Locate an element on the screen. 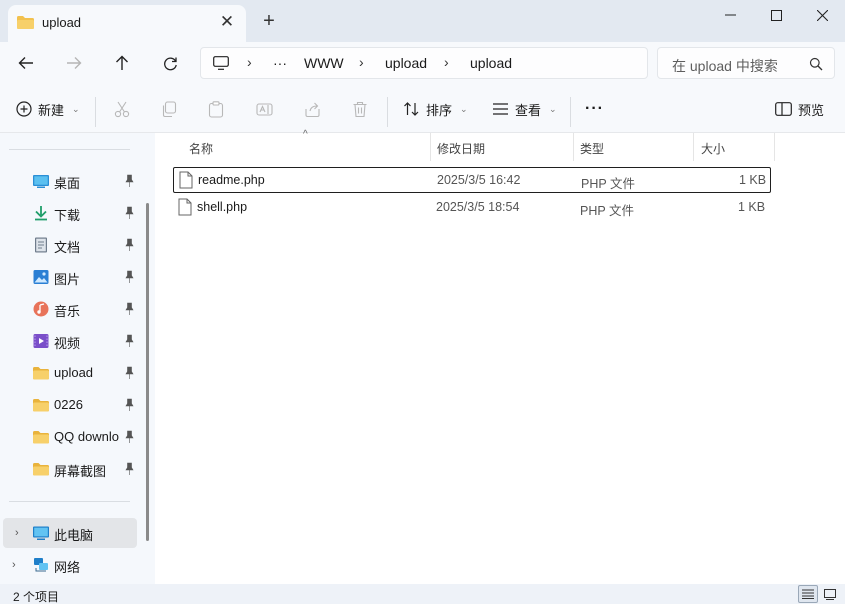 This screenshot has height=604, width=845. preview-pane-button: 预览 is located at coordinates (799, 109).